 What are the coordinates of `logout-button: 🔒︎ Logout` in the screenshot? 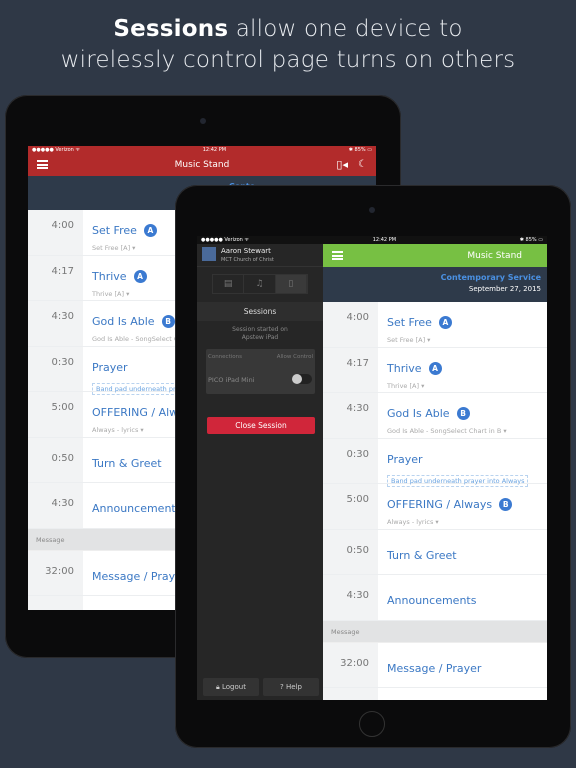 It's located at (231, 687).